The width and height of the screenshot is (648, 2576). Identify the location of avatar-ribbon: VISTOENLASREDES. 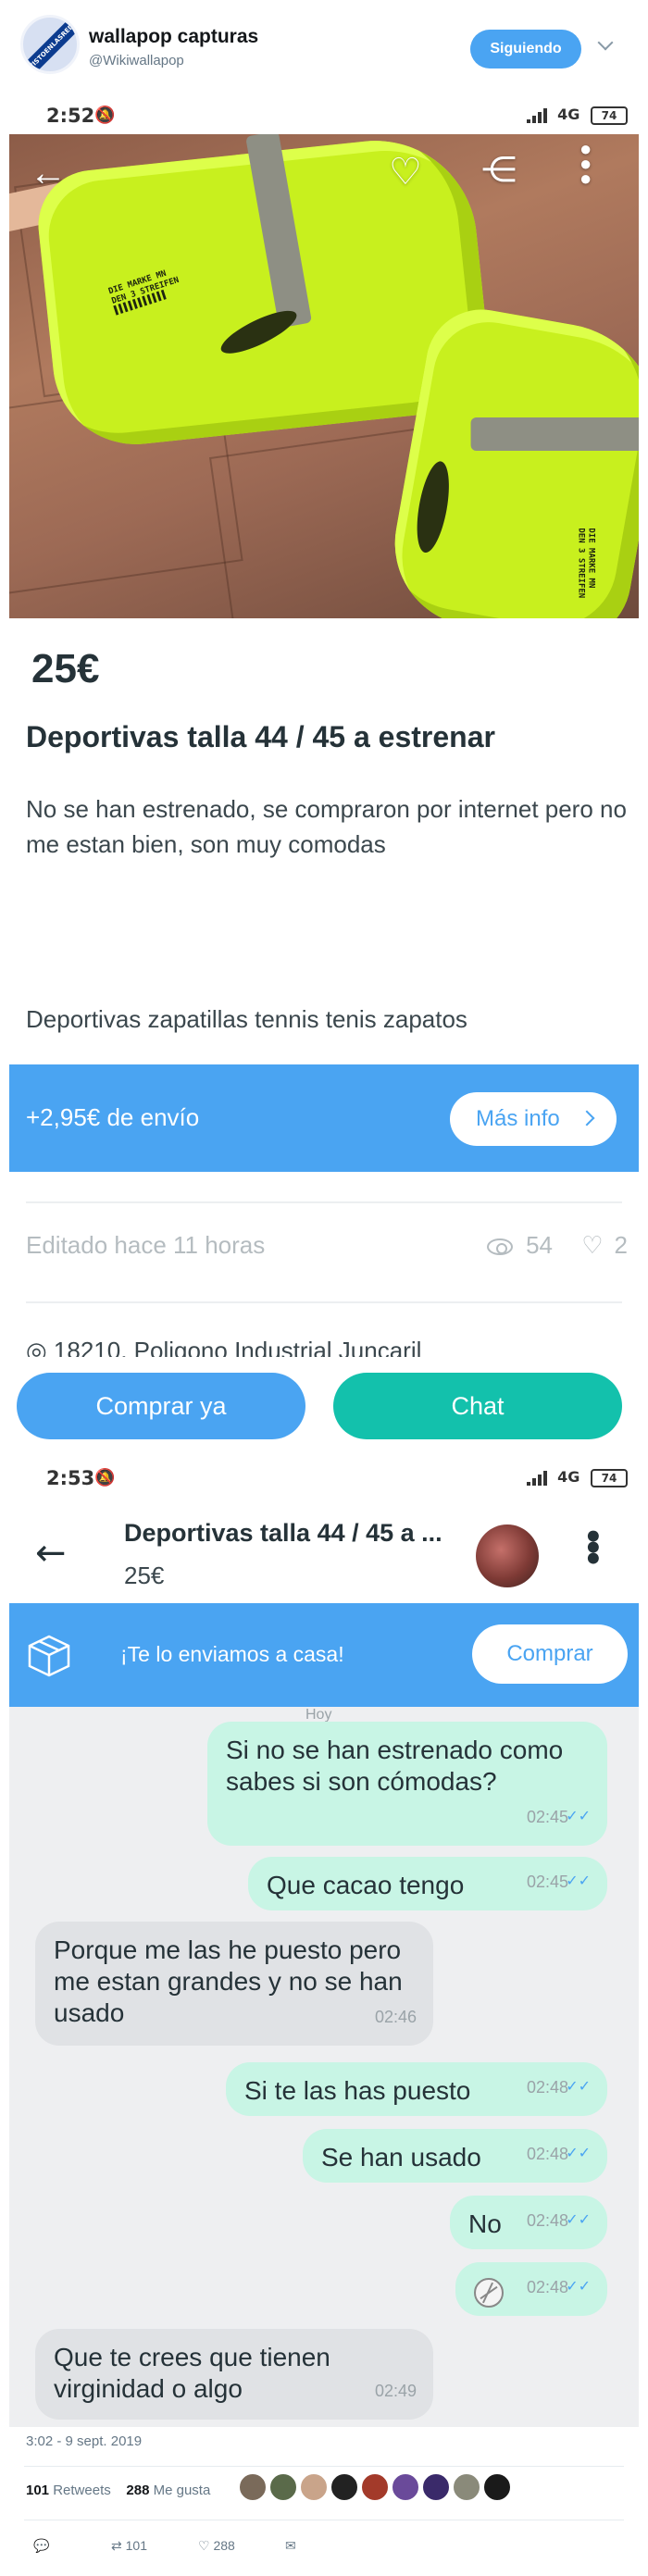
(50, 44).